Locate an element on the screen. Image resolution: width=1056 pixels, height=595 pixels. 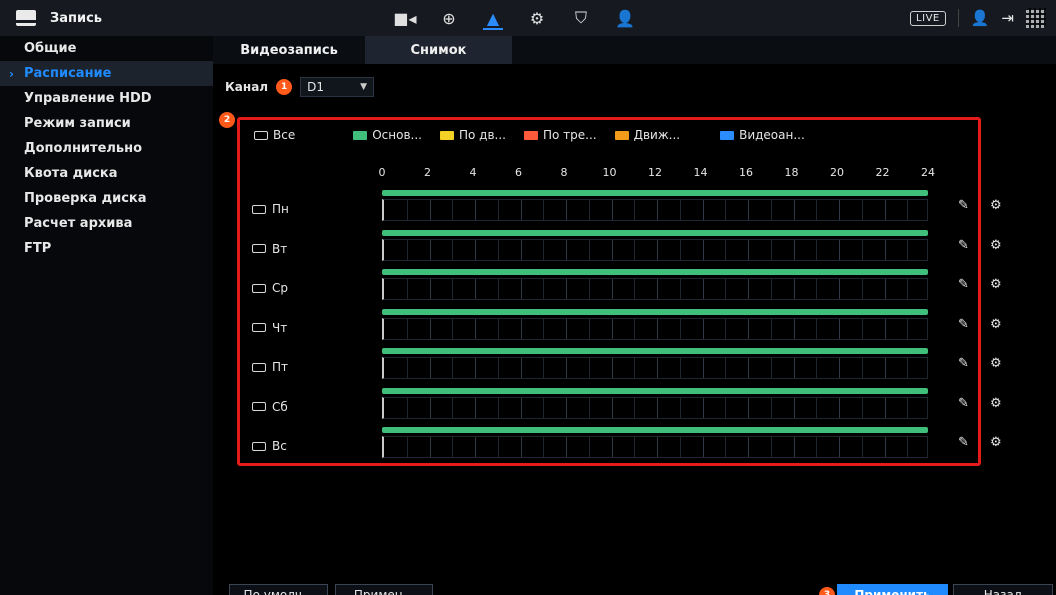
day-toggle: Пн is located at coordinates (270, 209).